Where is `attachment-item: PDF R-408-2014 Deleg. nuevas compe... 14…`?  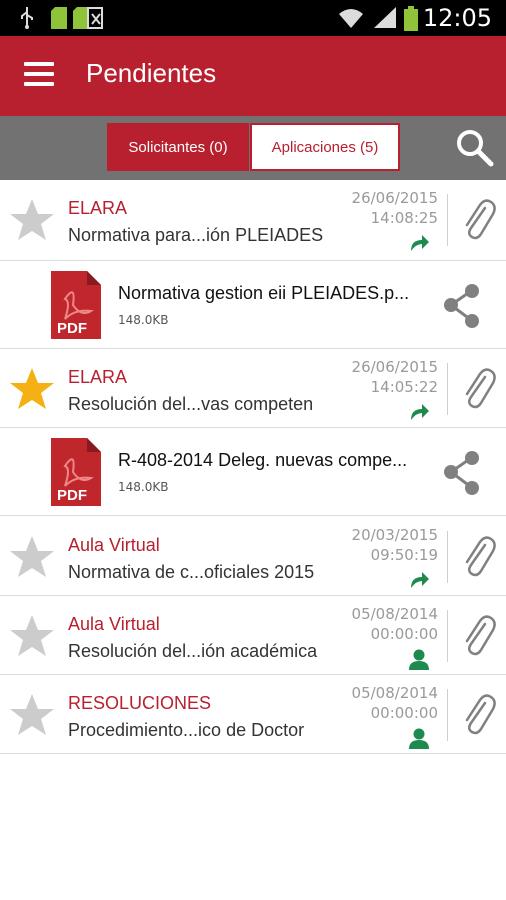 attachment-item: PDF R-408-2014 Deleg. nuevas compe... 14… is located at coordinates (253, 472).